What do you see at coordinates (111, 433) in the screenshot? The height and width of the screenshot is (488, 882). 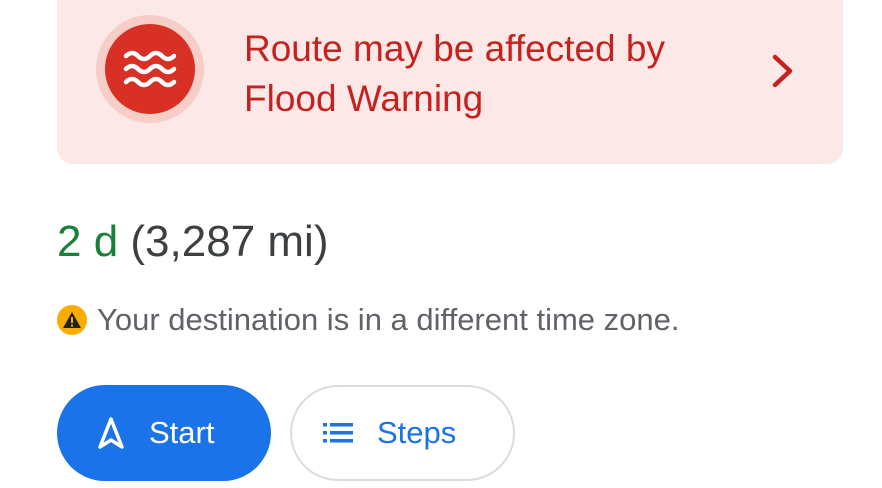 I see `navigation-arrow-icon` at bounding box center [111, 433].